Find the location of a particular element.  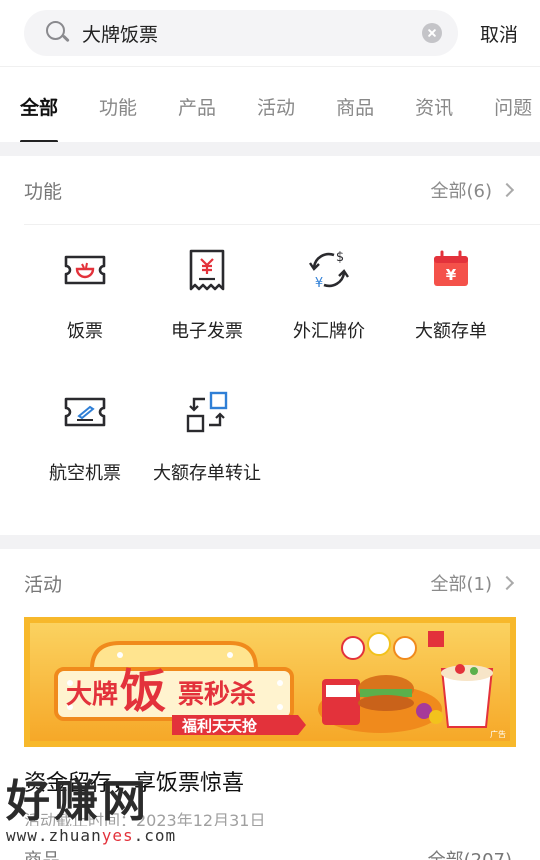

function-item-e-invoice: 电子发票 is located at coordinates (207, 312).